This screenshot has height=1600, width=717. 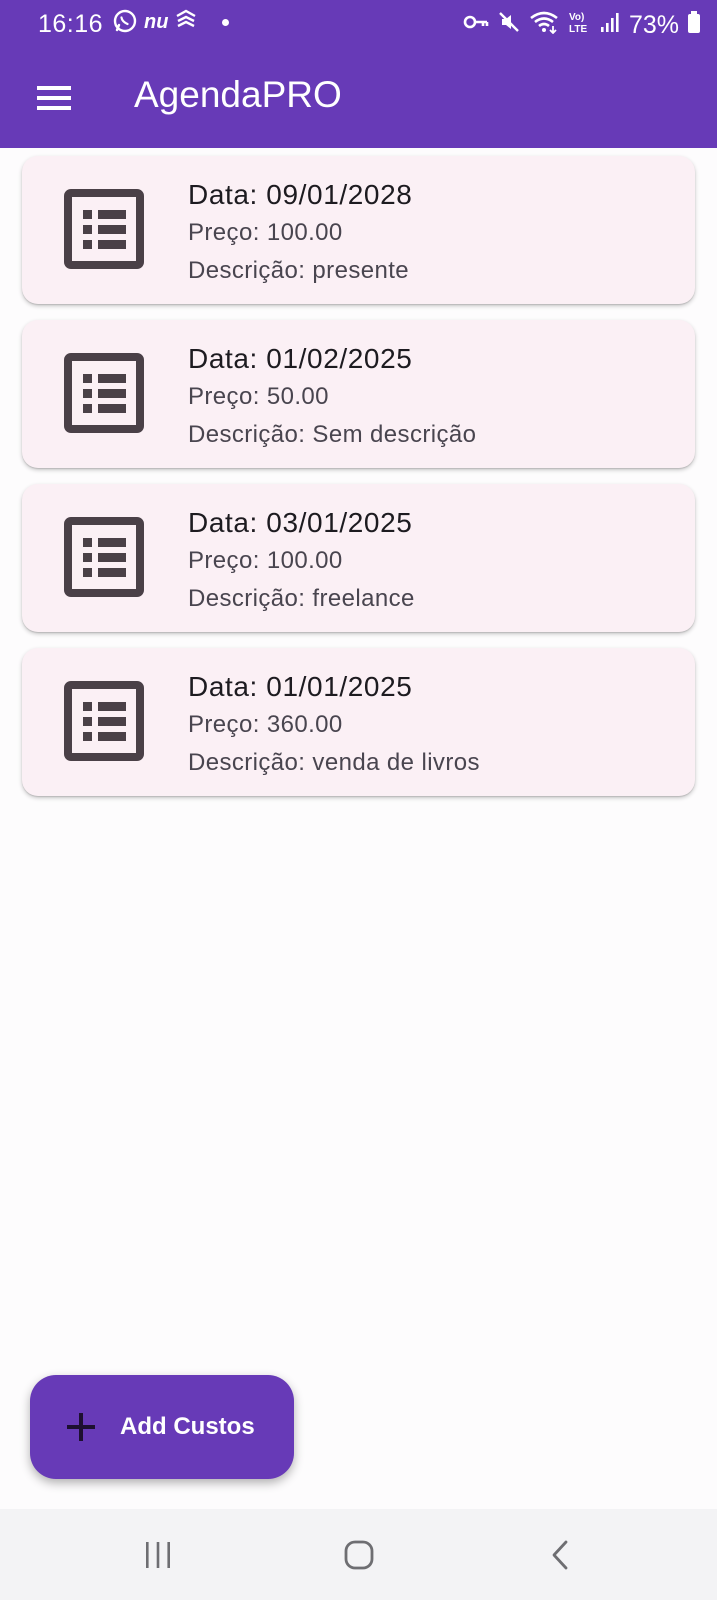 What do you see at coordinates (578, 29) in the screenshot?
I see `svg-text: LTE` at bounding box center [578, 29].